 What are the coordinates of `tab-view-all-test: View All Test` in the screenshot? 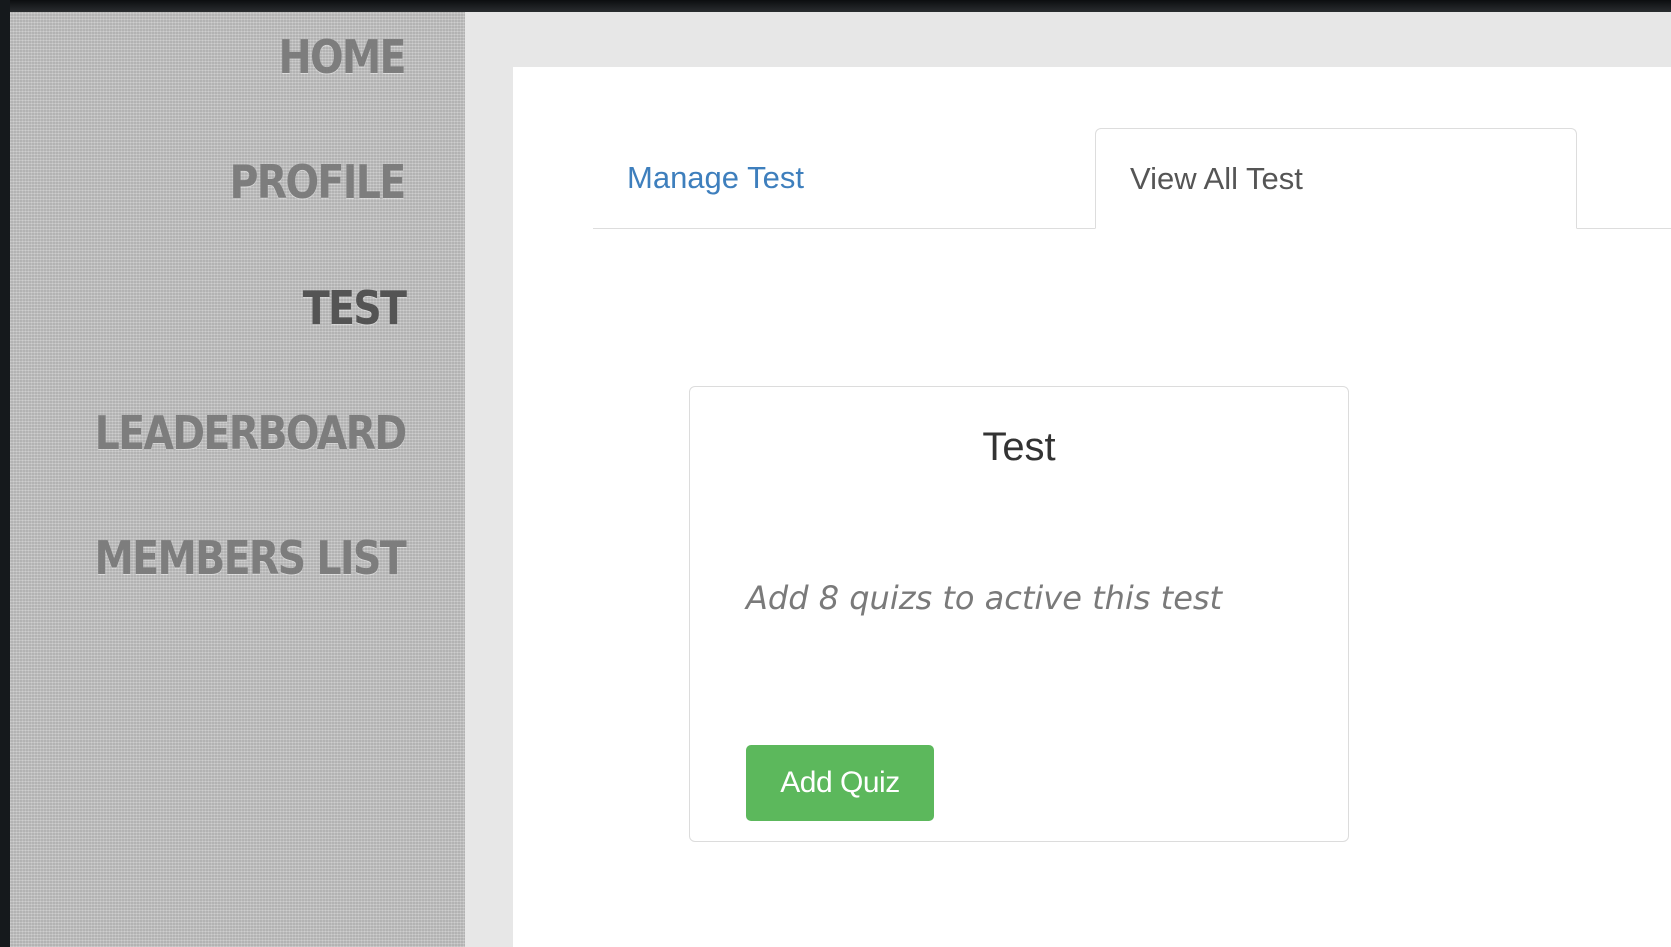 It's located at (1336, 178).